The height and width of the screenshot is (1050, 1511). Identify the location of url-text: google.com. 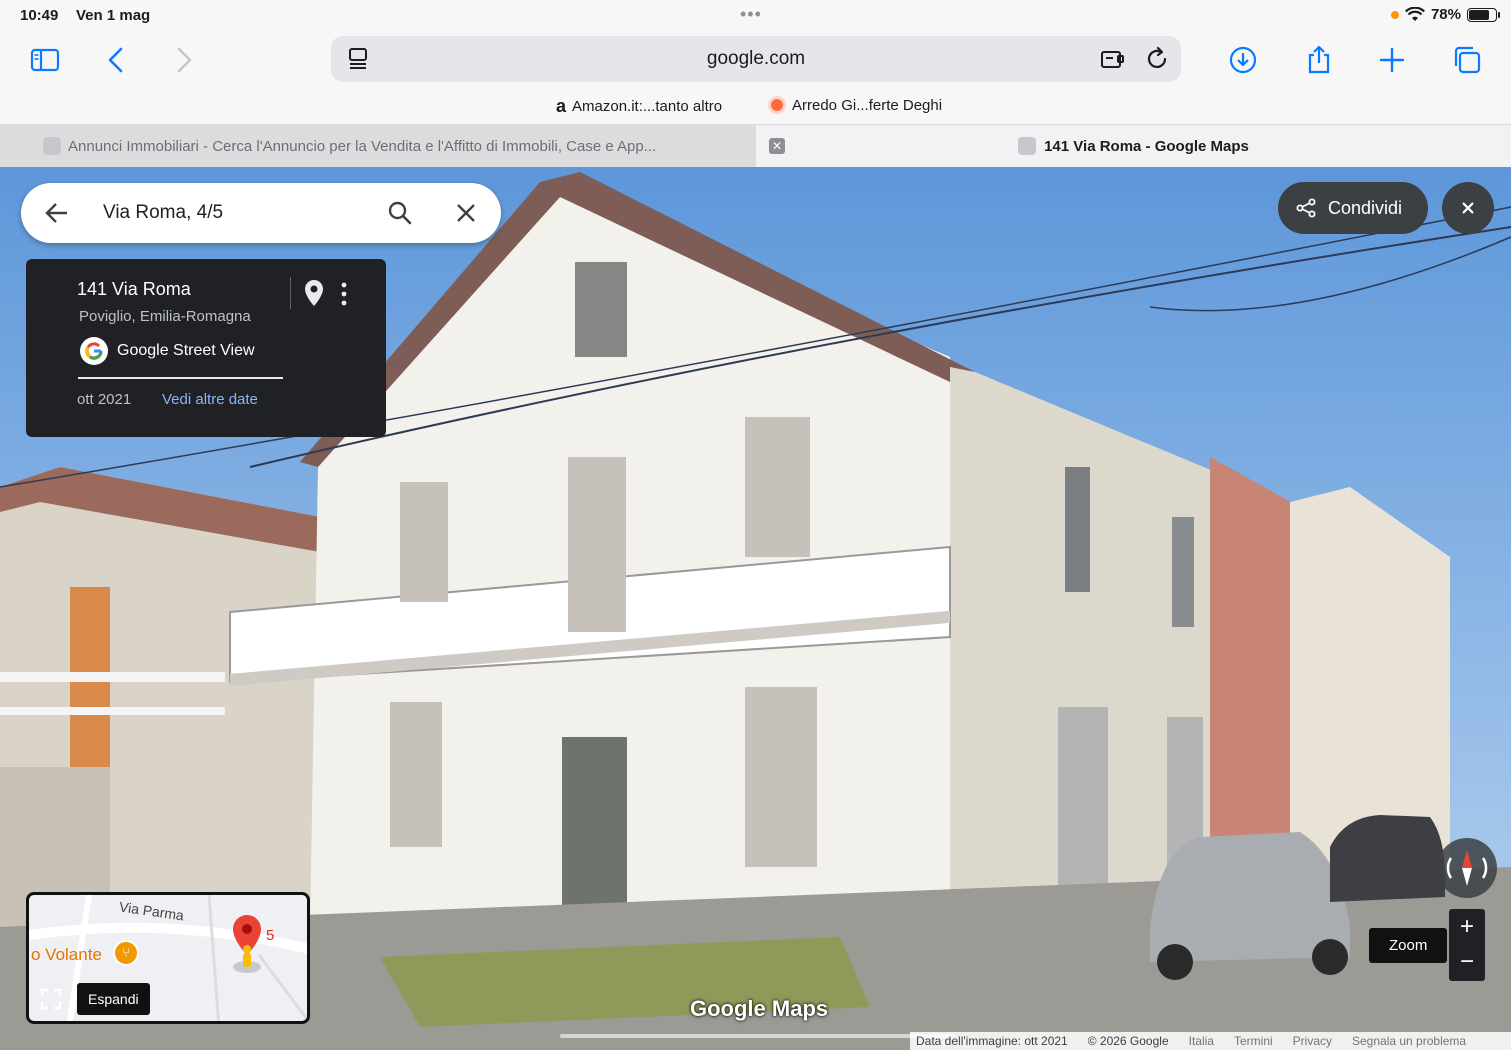
(756, 59).